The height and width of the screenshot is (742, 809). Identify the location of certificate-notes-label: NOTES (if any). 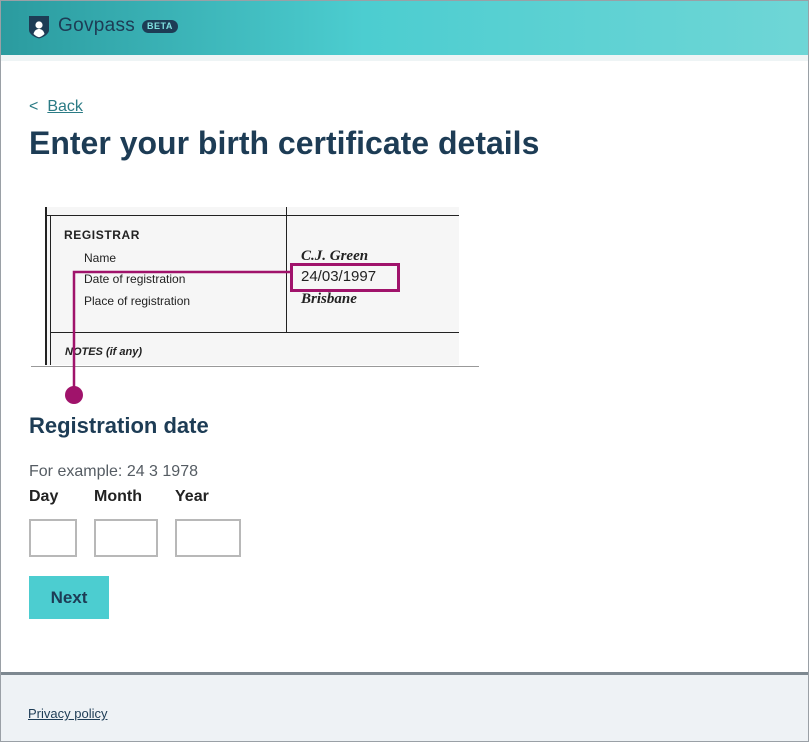
(104, 352).